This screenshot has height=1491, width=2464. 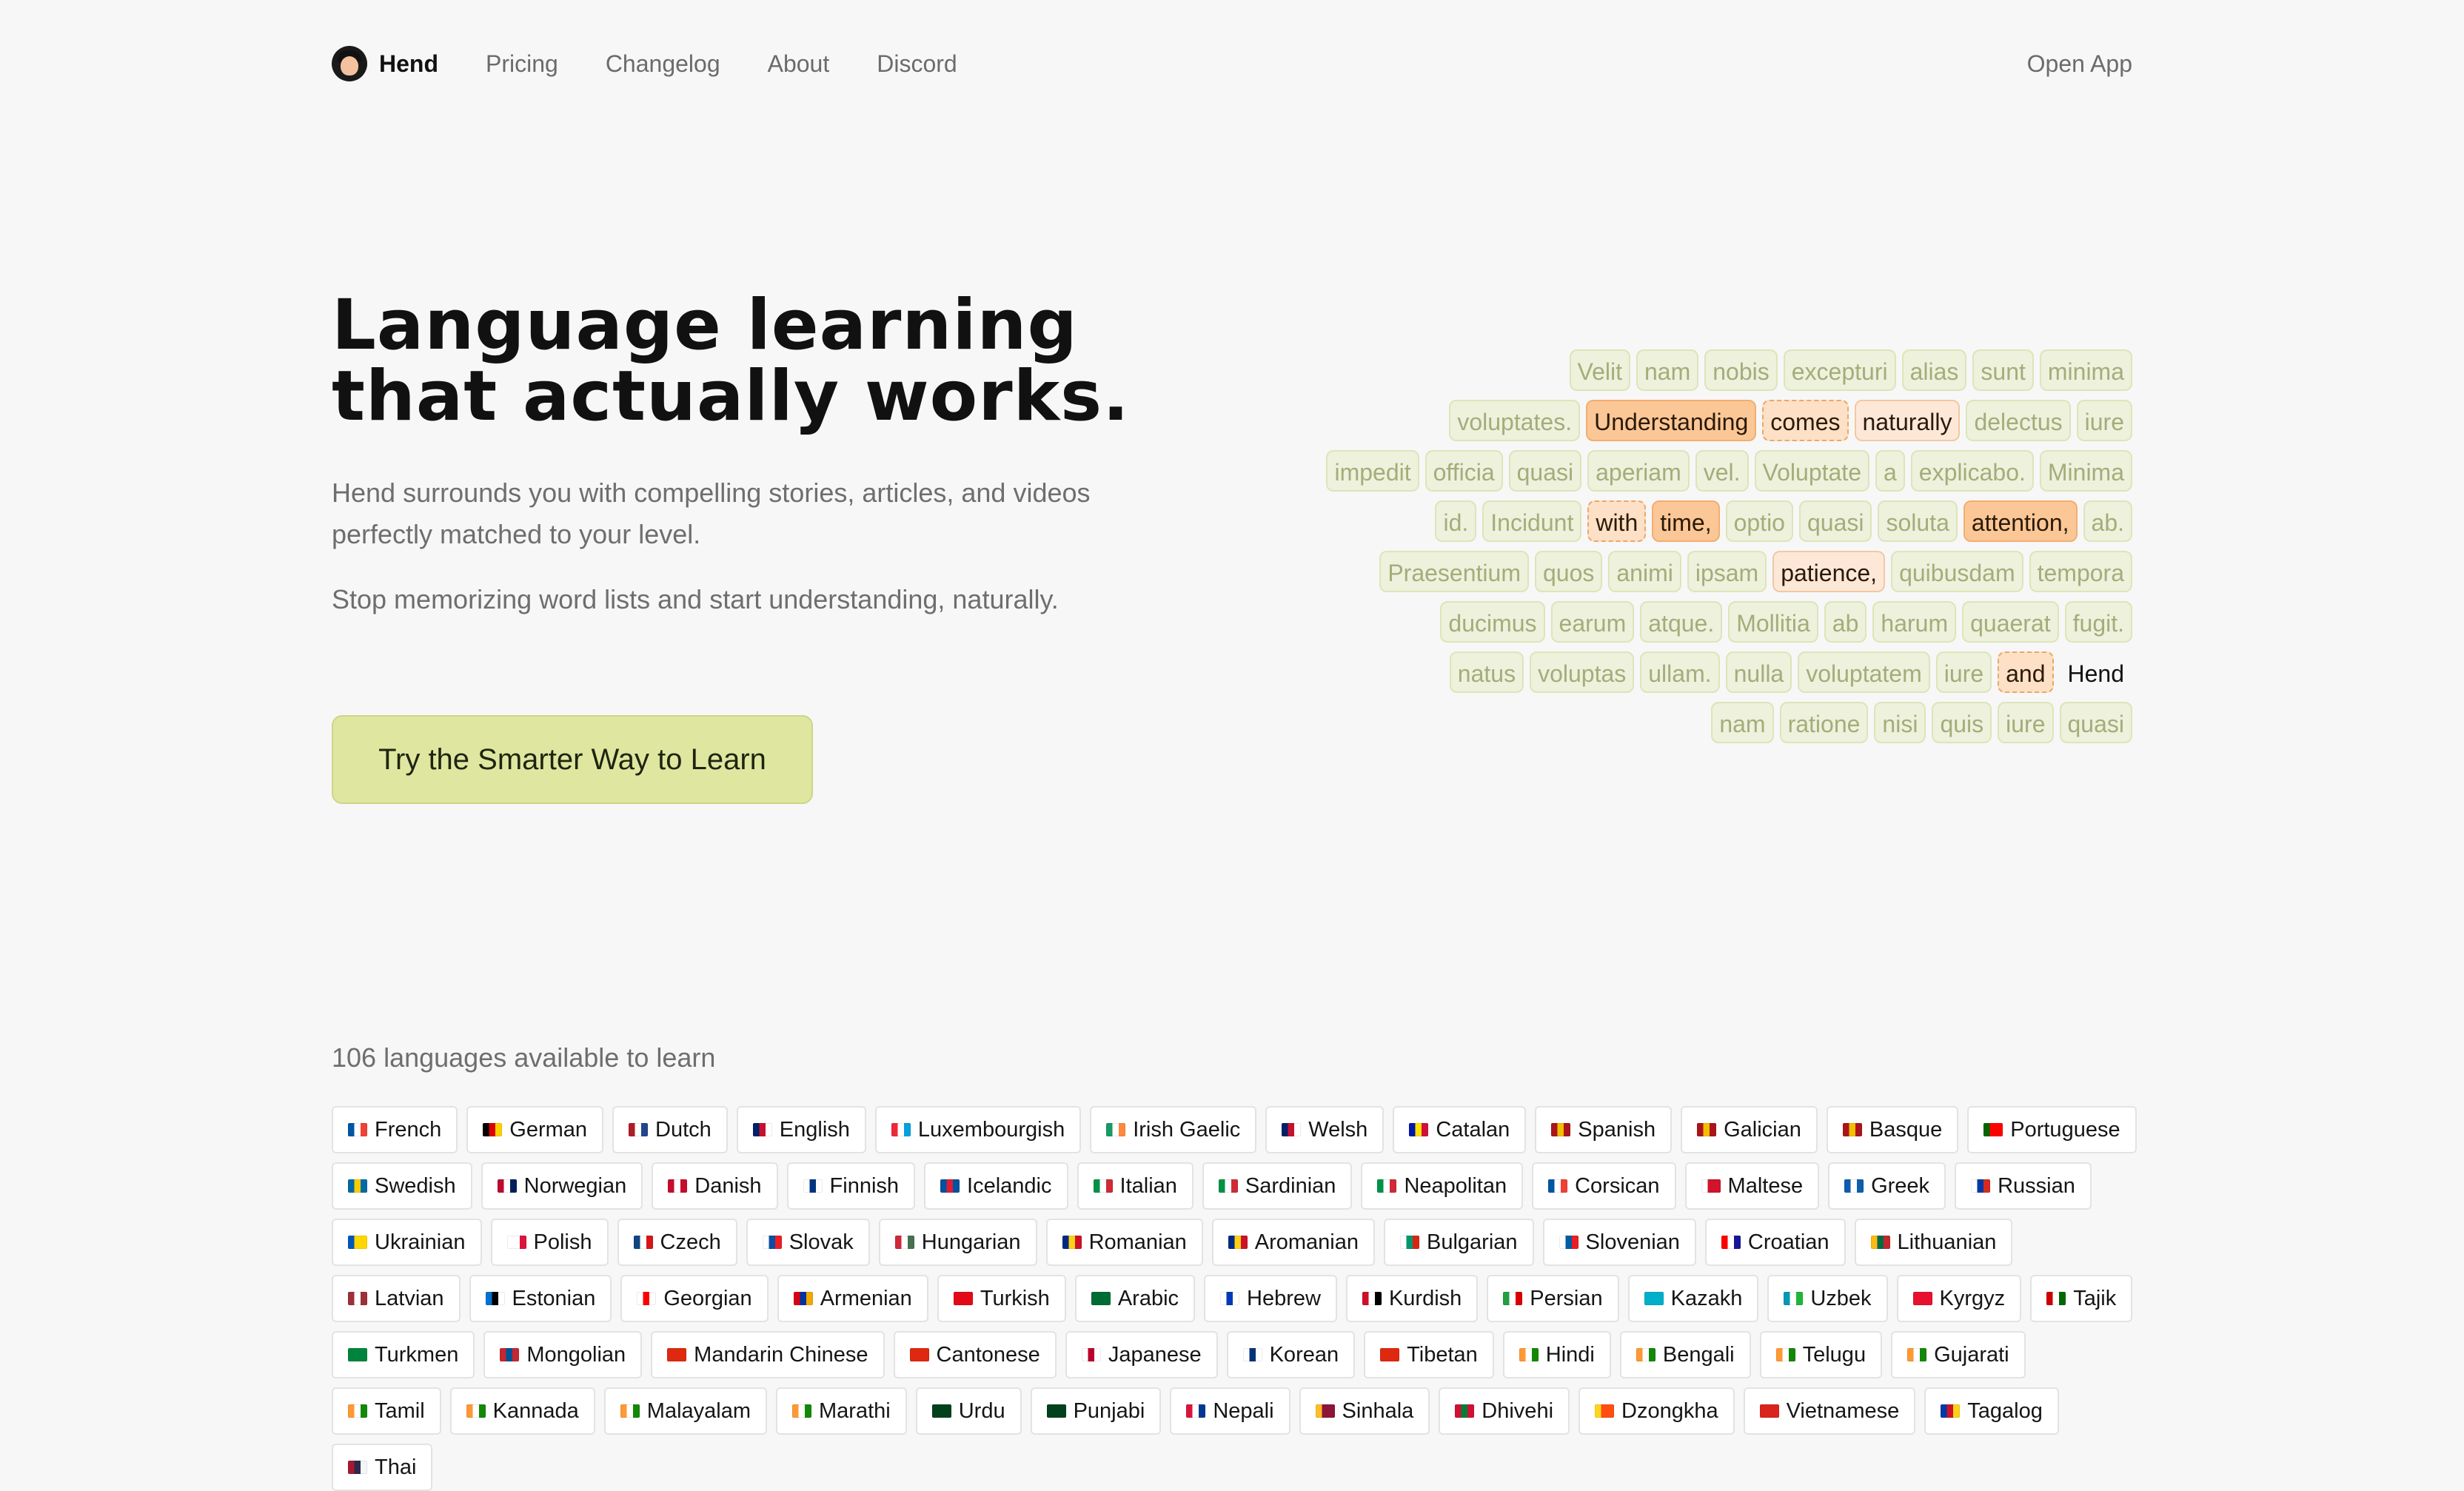 I want to click on word-chip: natus, so click(x=1486, y=672).